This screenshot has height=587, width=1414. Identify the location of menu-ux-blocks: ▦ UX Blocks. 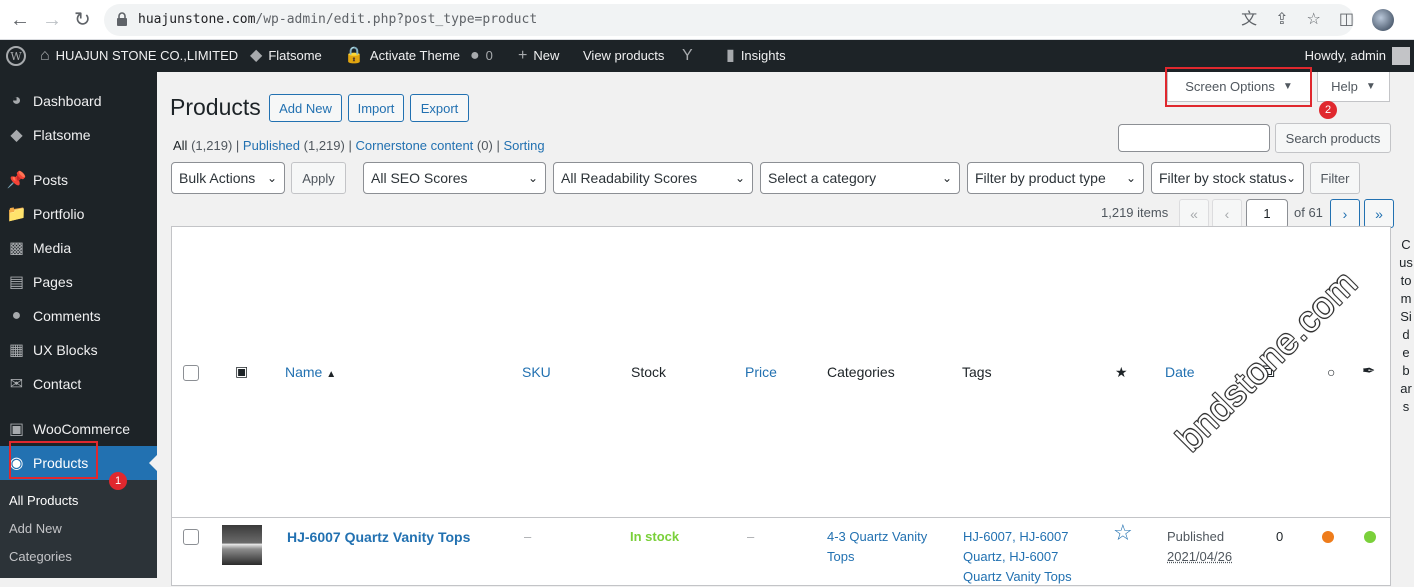
(78, 350).